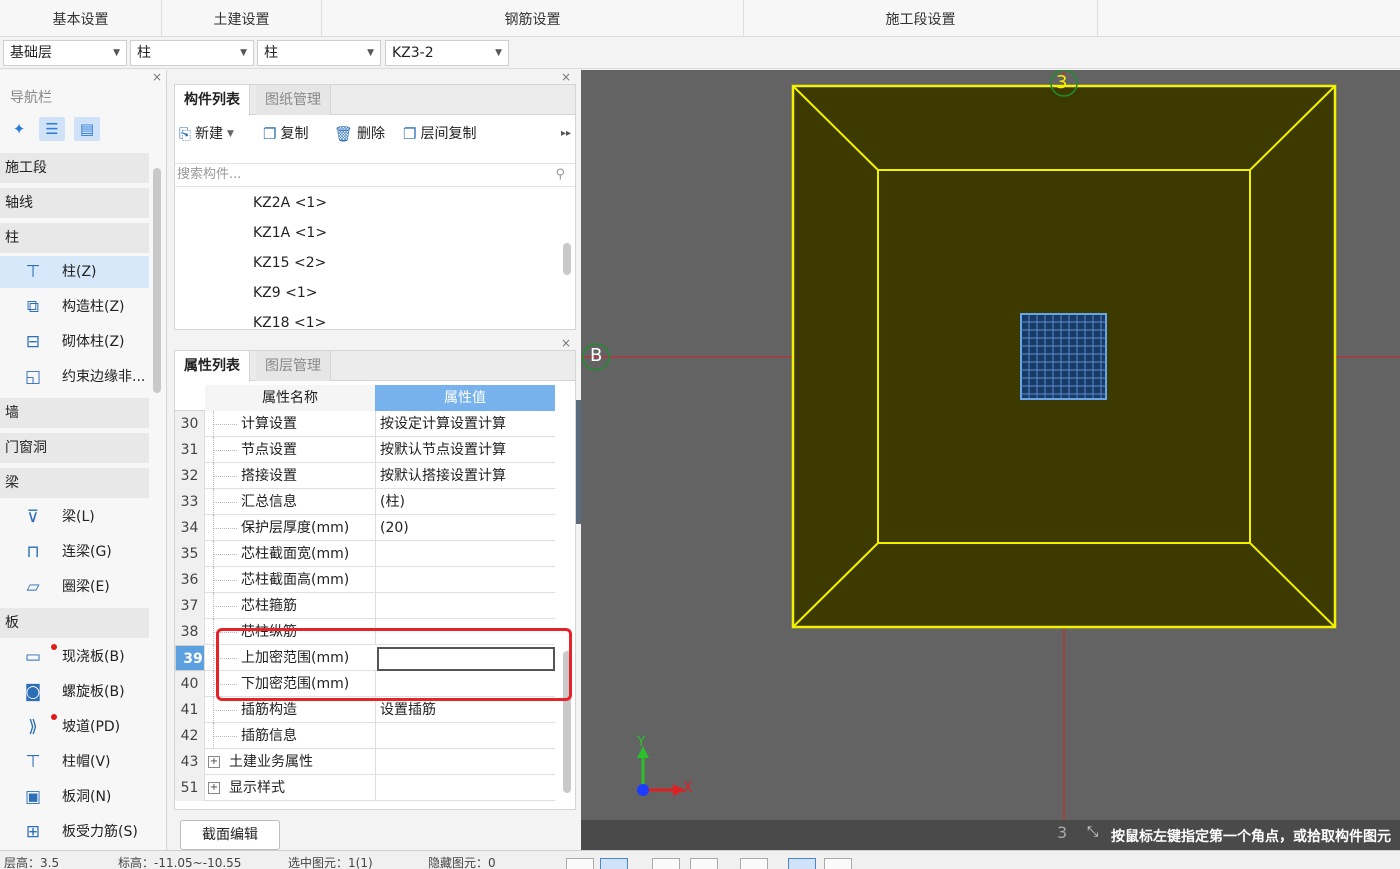  Describe the element at coordinates (365, 788) in the screenshot. I see `table-row: 51 + 显示样式` at that location.